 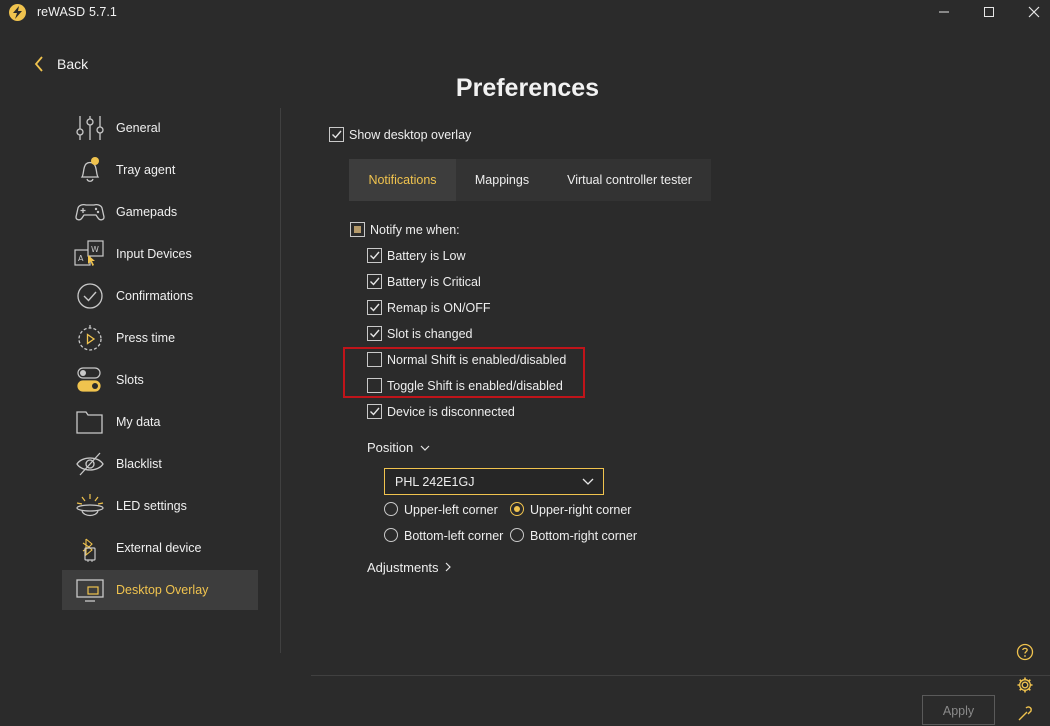 I want to click on back-label: Back, so click(x=73, y=64).